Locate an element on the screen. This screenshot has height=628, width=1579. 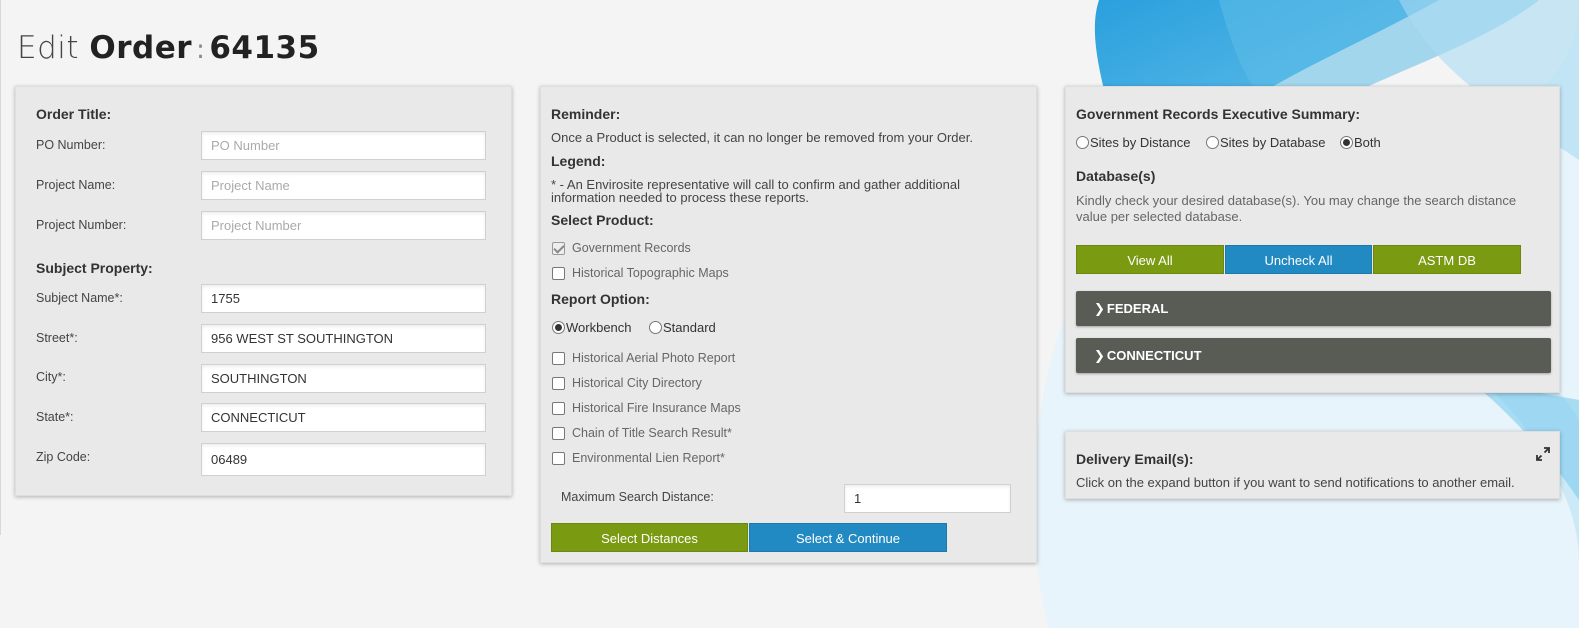
option-standard: Standard is located at coordinates (682, 327).